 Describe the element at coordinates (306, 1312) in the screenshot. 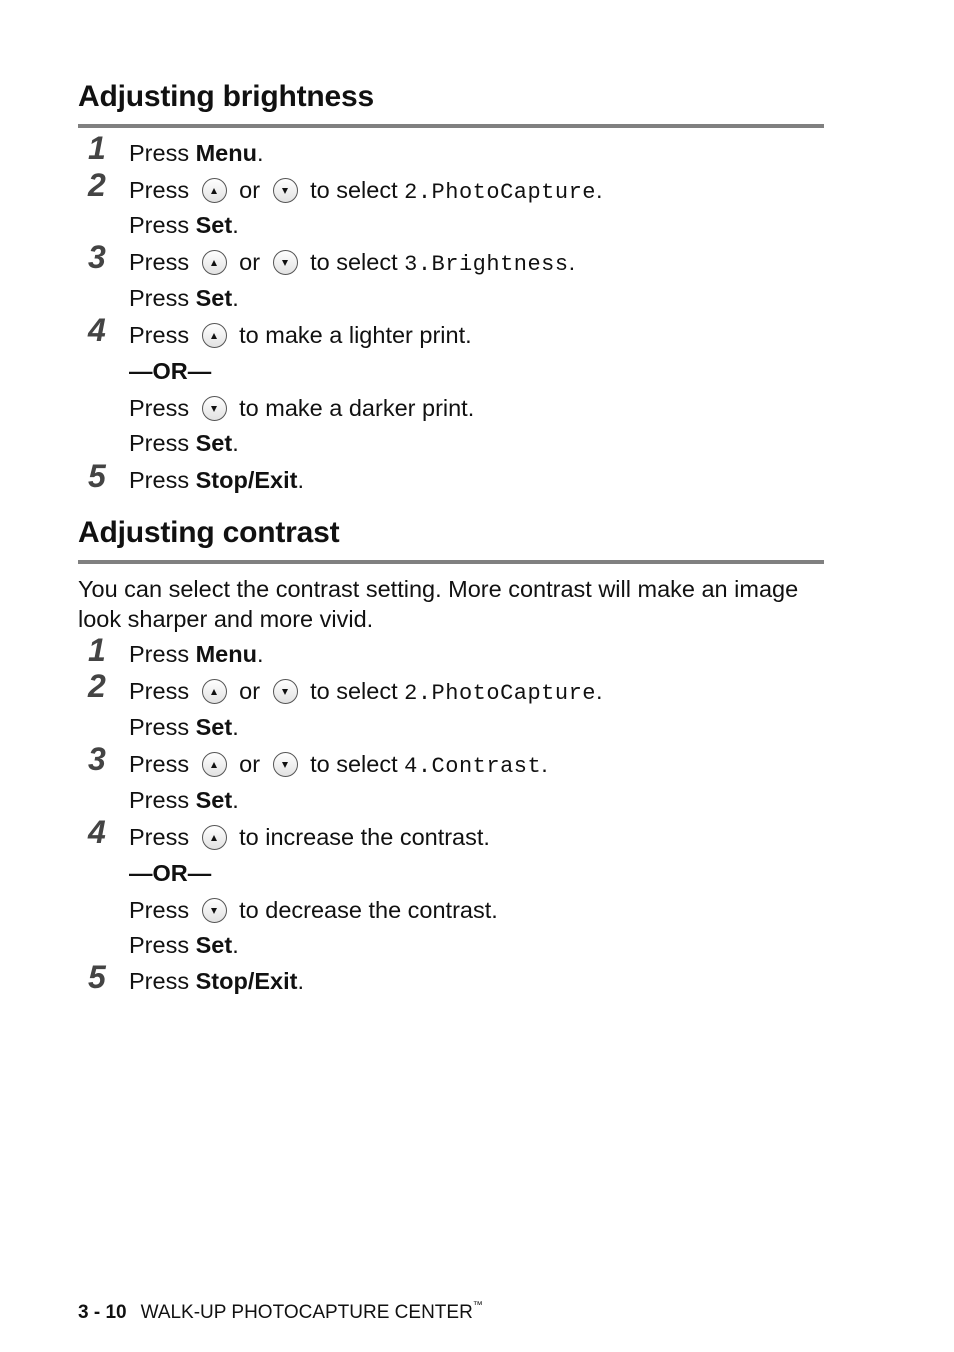

I see `footer-title: WALK-UP PHOTOCAPTURE CENTER` at that location.